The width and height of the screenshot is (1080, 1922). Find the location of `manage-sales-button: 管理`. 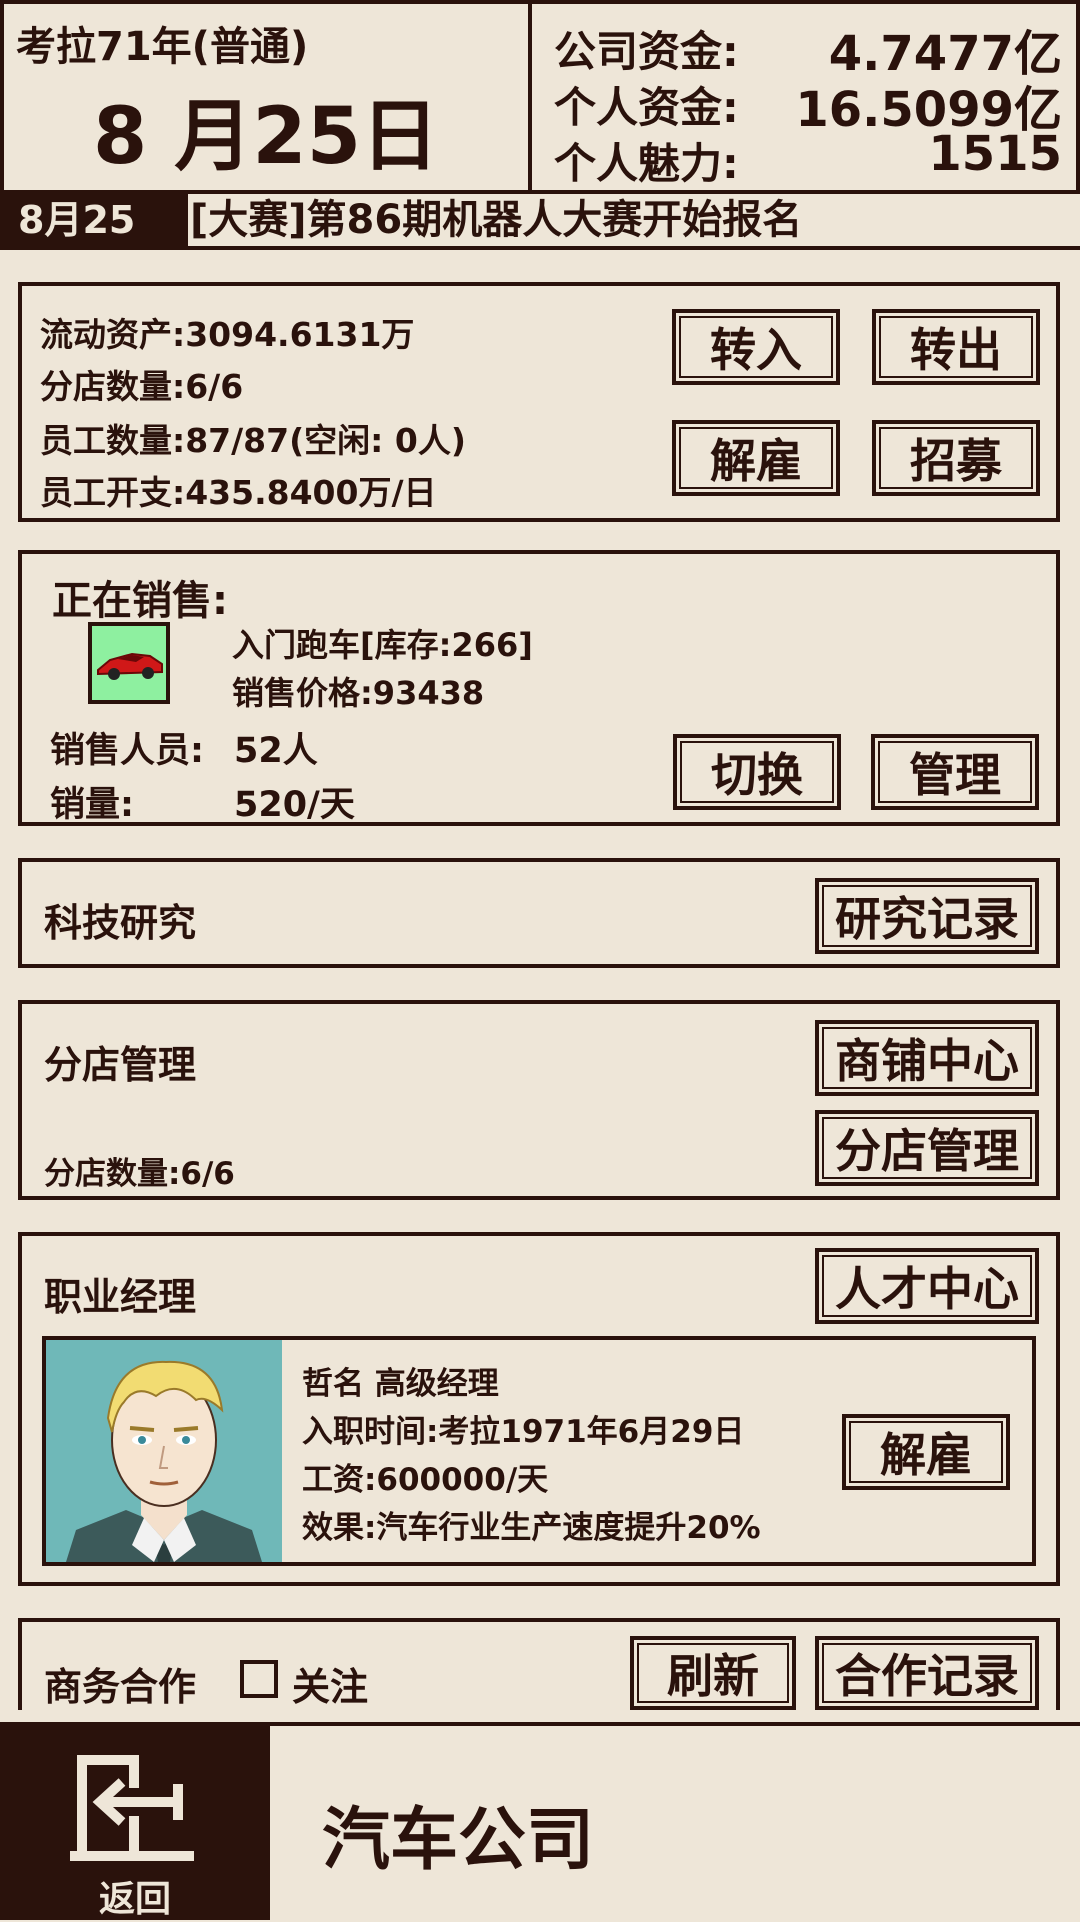

manage-sales-button: 管理 is located at coordinates (955, 772).